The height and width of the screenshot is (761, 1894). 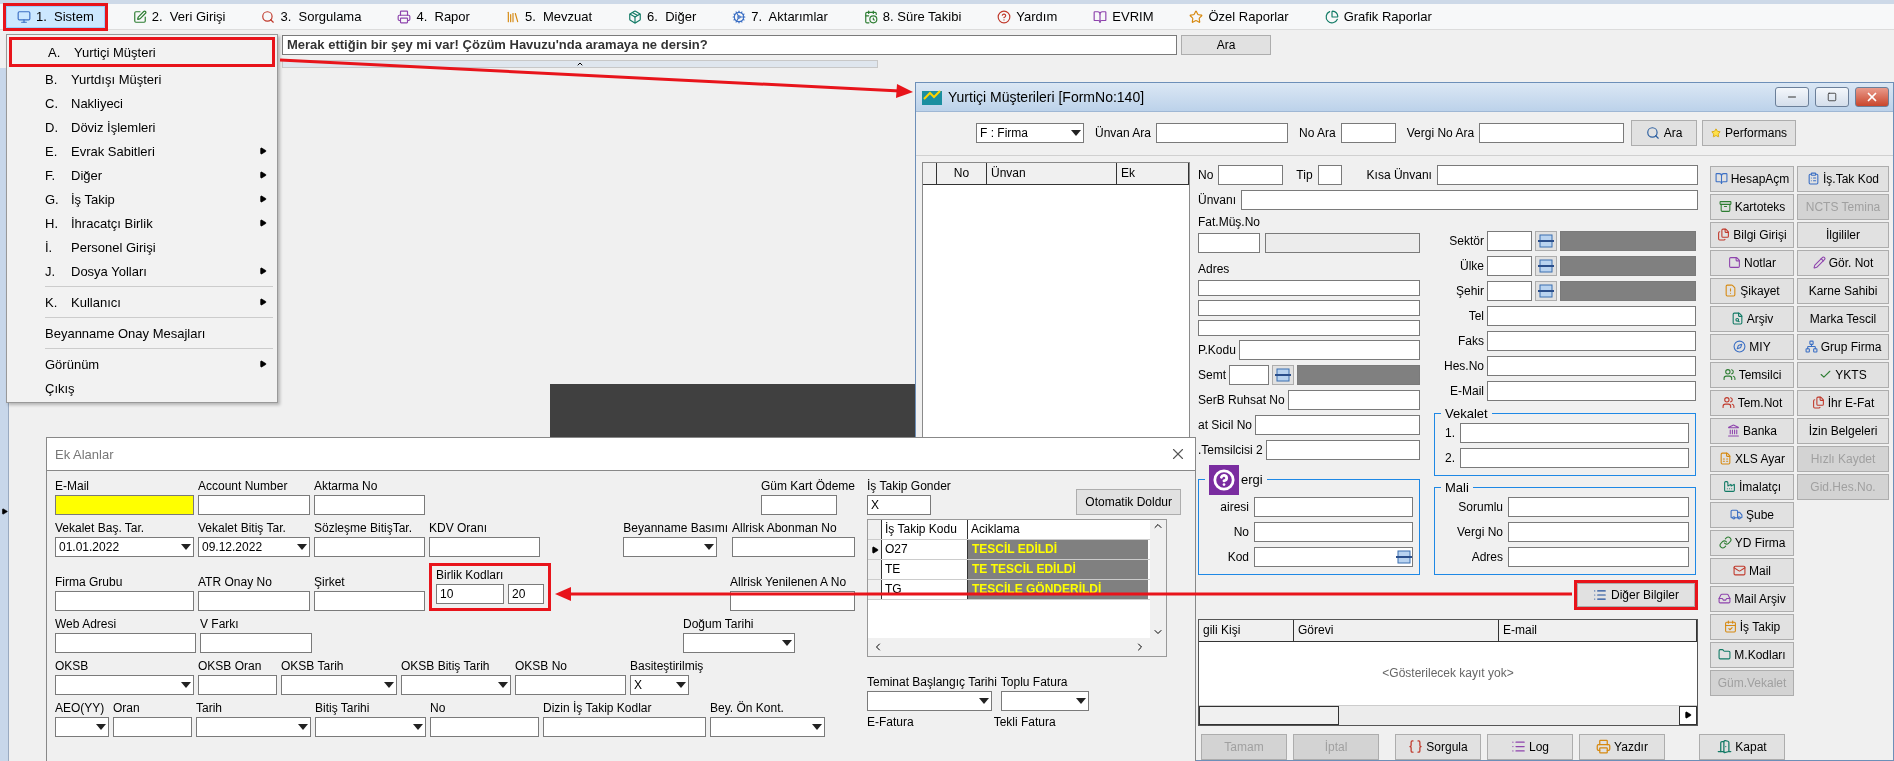 I want to click on side-button: Kartoteks, so click(x=1752, y=206).